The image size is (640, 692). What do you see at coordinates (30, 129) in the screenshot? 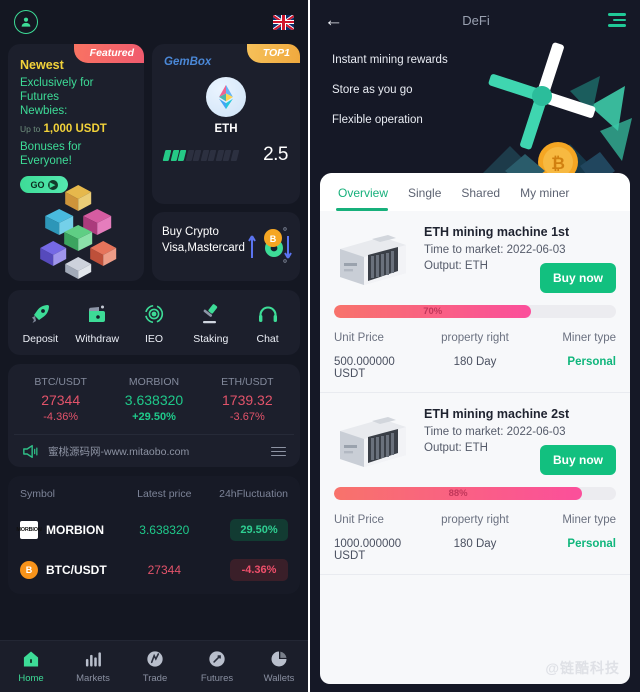
I see `promo-upto-label: Up to` at bounding box center [30, 129].